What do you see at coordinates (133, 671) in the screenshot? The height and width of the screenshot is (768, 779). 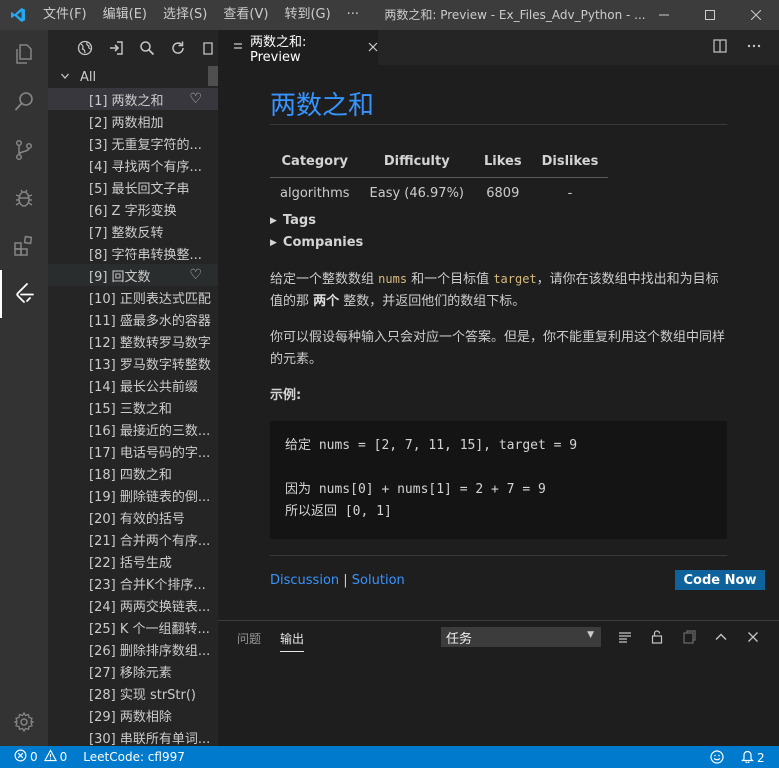 I see `problem-item-27: [27] 移除元素` at bounding box center [133, 671].